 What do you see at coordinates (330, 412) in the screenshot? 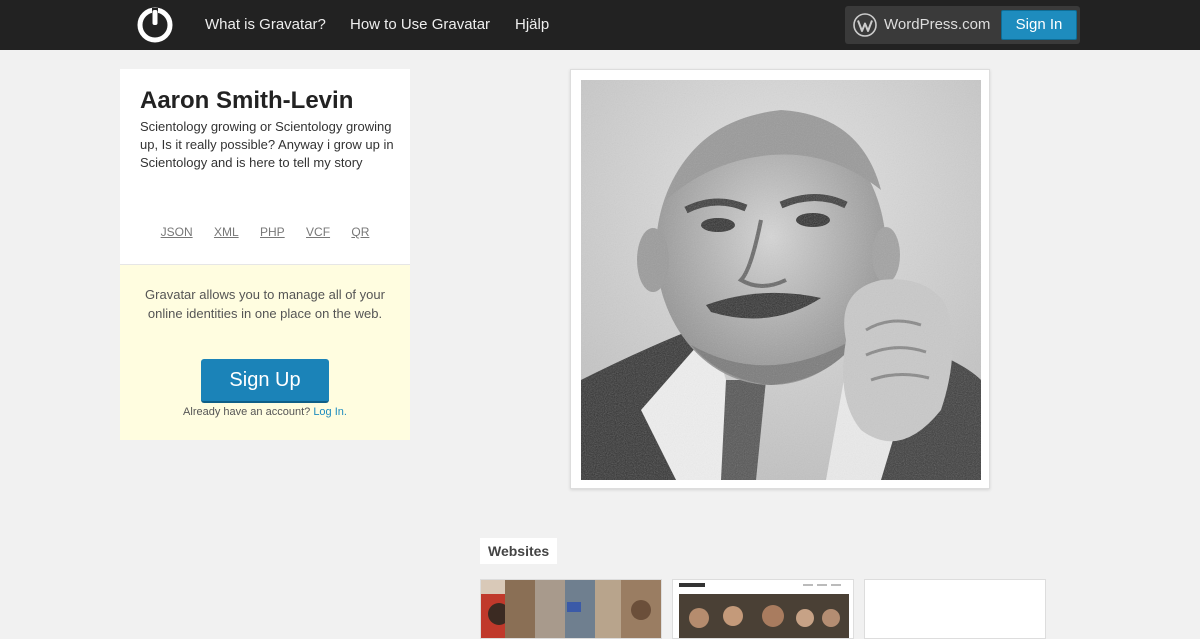
I see `log-in-link: Log In.` at bounding box center [330, 412].